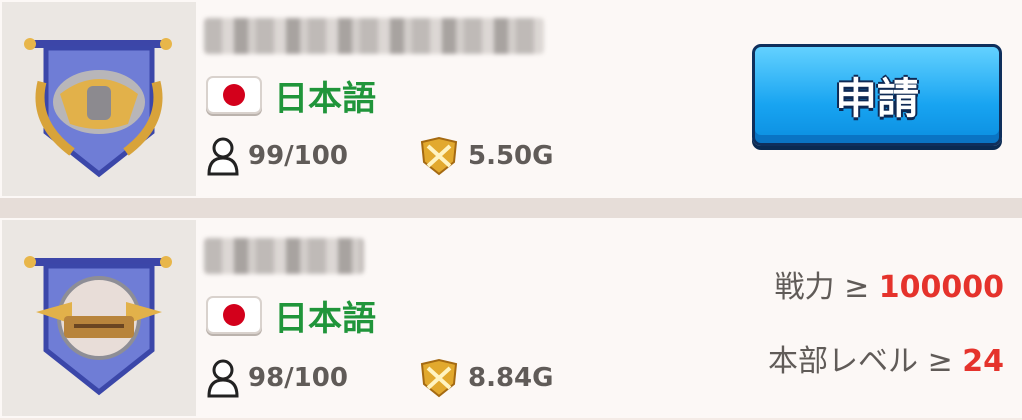  What do you see at coordinates (98, 108) in the screenshot?
I see `gauntlets-crest-icon` at bounding box center [98, 108].